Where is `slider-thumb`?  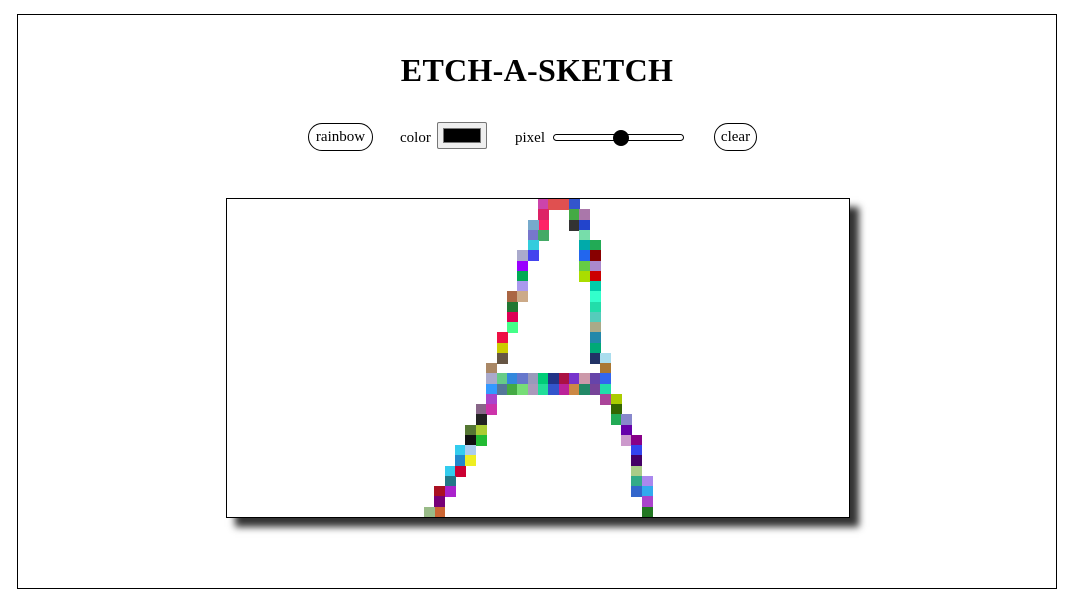
slider-thumb is located at coordinates (620, 138).